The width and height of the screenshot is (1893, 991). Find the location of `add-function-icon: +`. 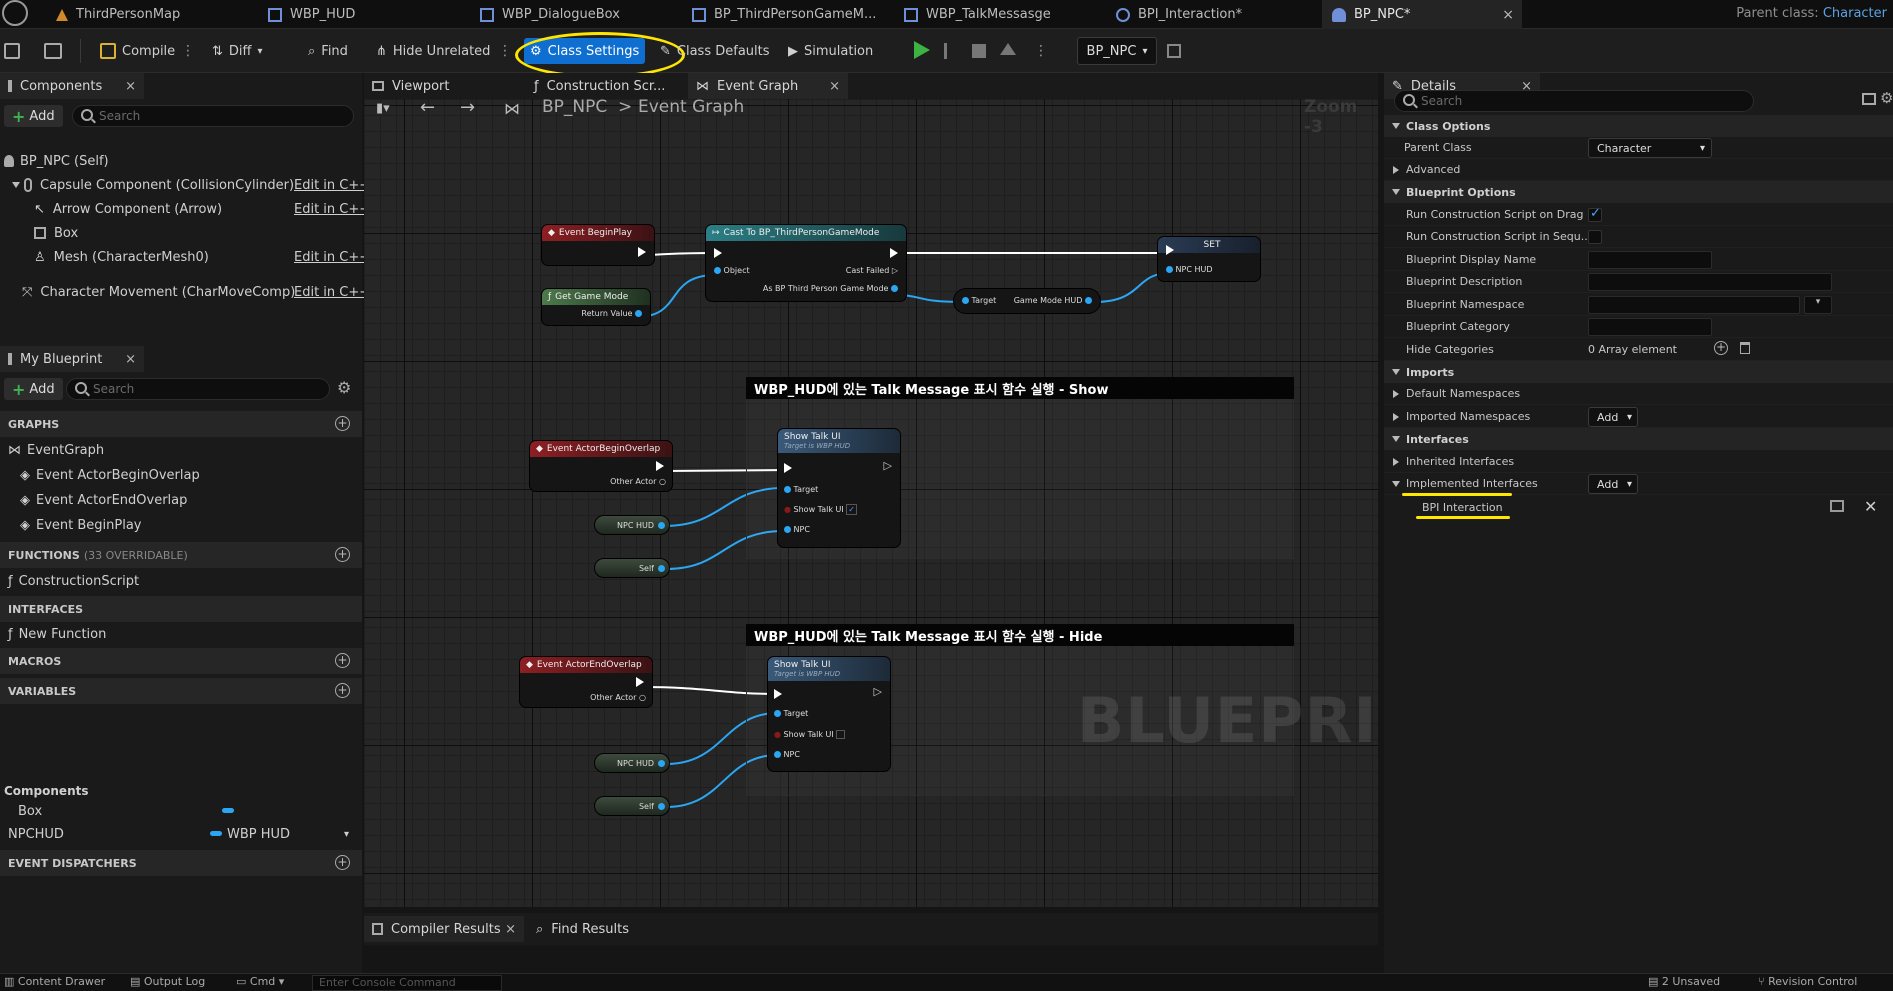

add-function-icon: + is located at coordinates (342, 554).